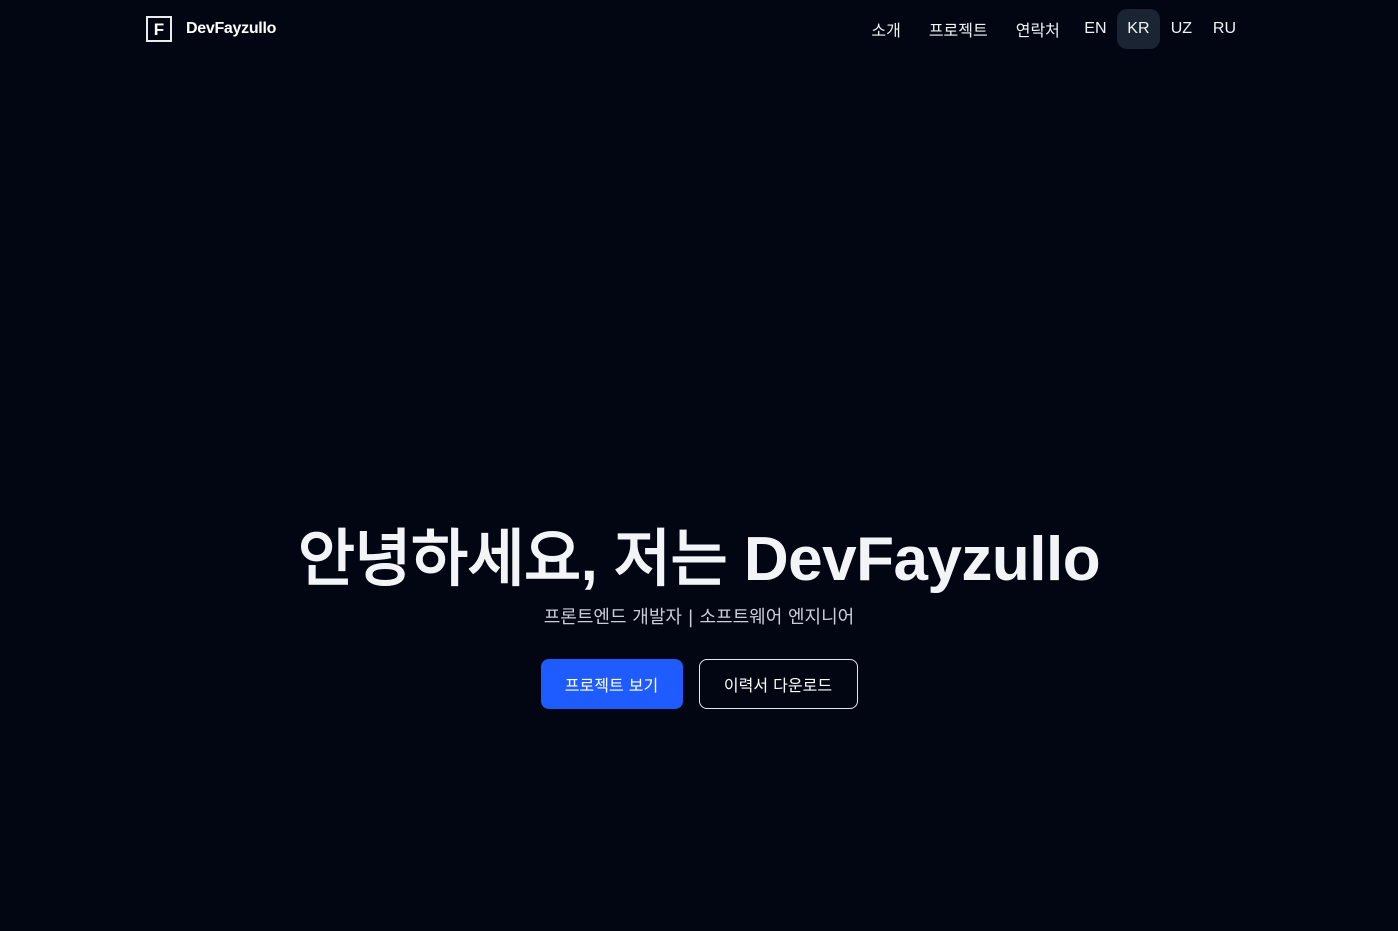  Describe the element at coordinates (958, 29) in the screenshot. I see `nav-item-projects: 프로젝트` at that location.